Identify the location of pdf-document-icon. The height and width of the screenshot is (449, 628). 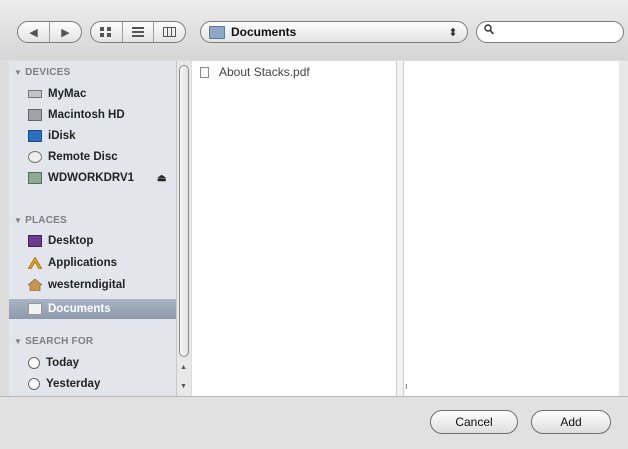
(204, 72).